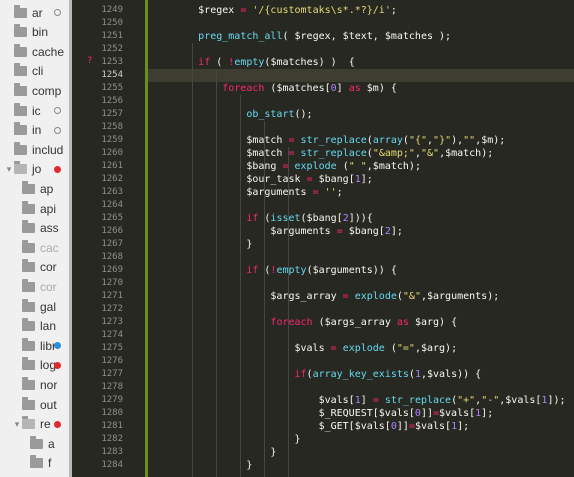 This screenshot has height=477, width=574. I want to click on sidebar-item-cac: cac, so click(35, 247).